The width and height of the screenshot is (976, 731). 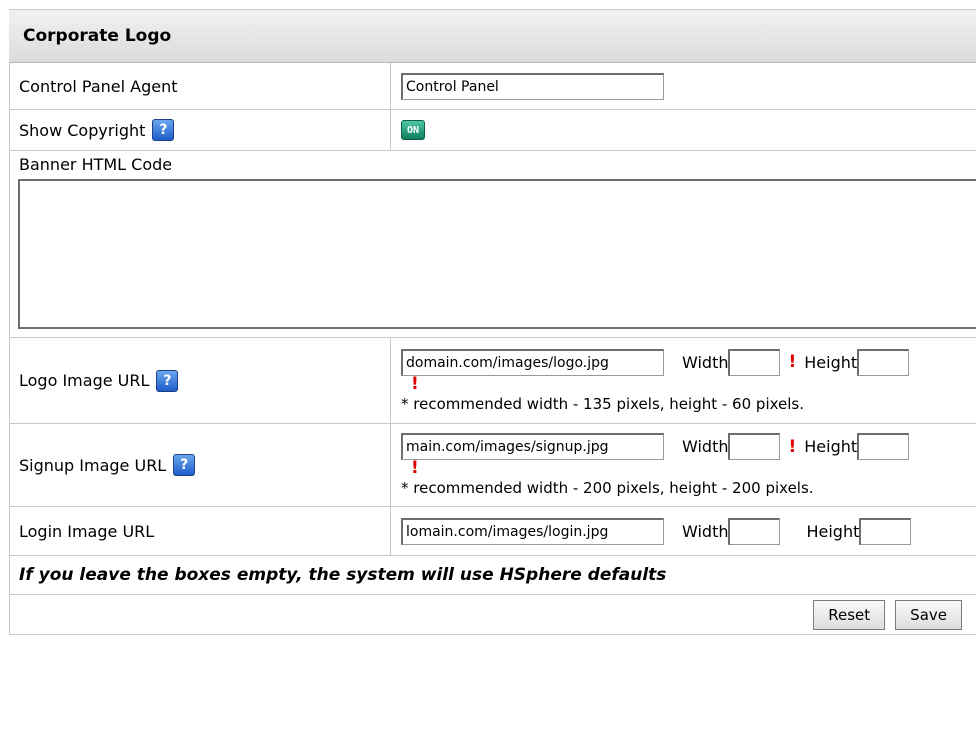 What do you see at coordinates (705, 531) in the screenshot?
I see `login-width-label: Width` at bounding box center [705, 531].